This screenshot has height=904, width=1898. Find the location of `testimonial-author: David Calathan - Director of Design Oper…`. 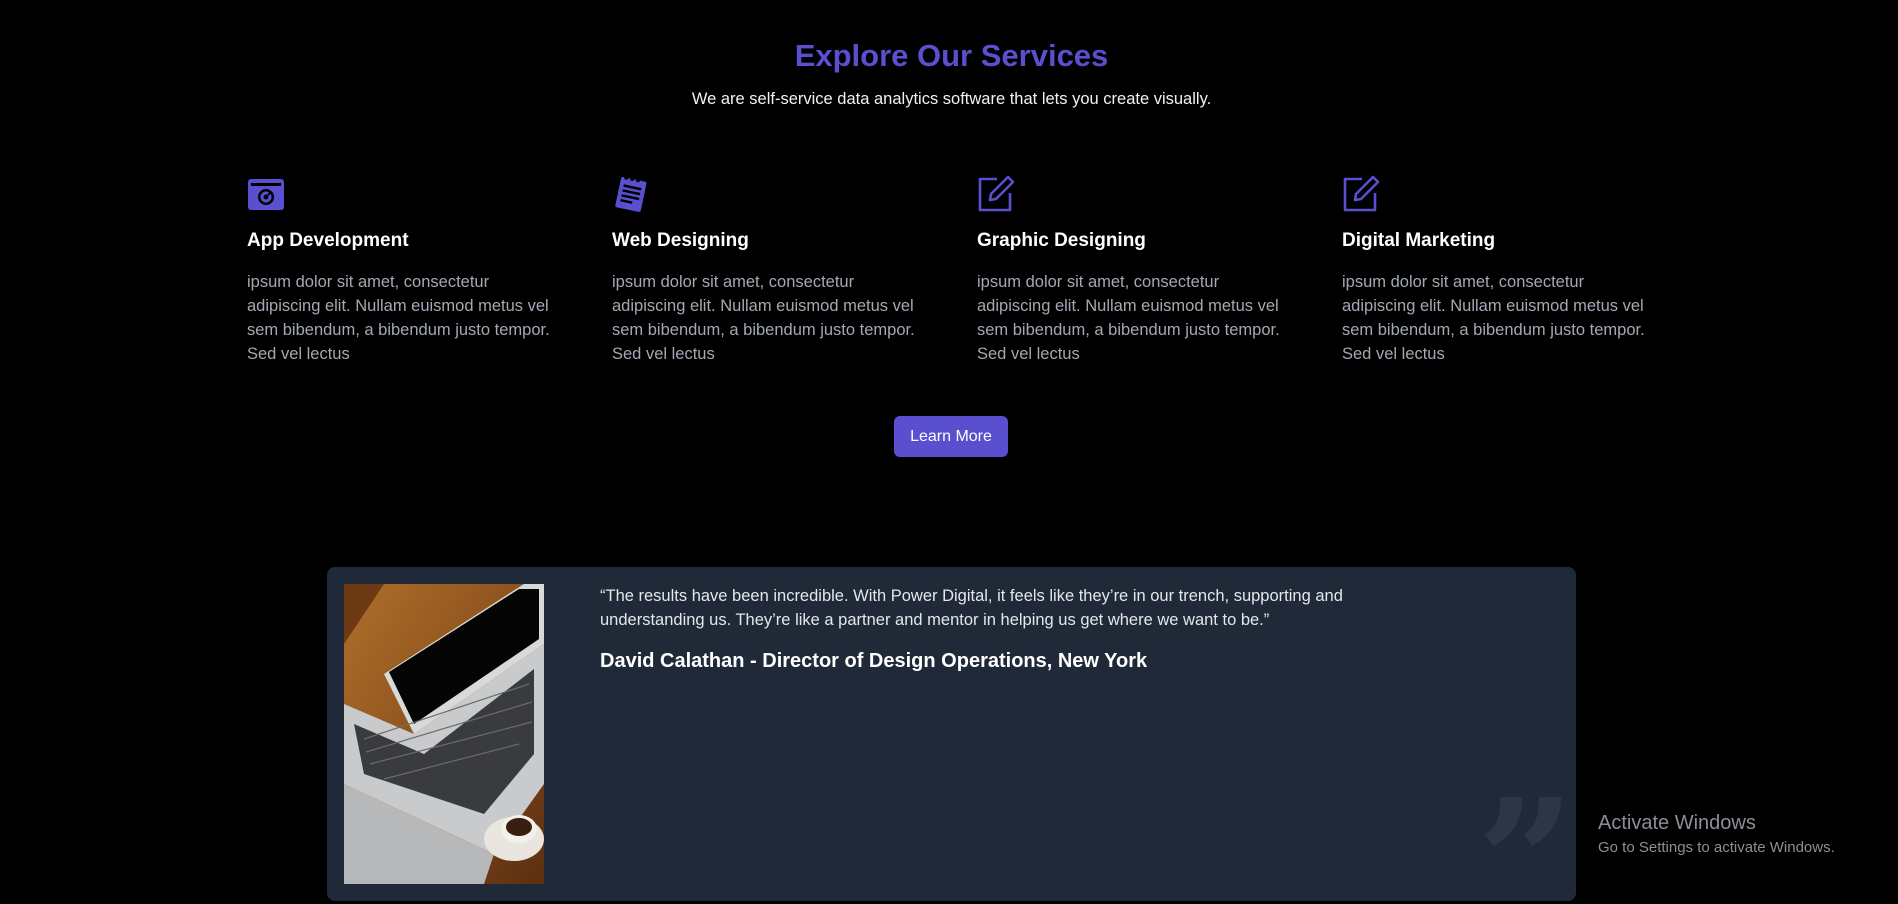

testimonial-author: David Calathan - Director of Design Oper… is located at coordinates (874, 661).